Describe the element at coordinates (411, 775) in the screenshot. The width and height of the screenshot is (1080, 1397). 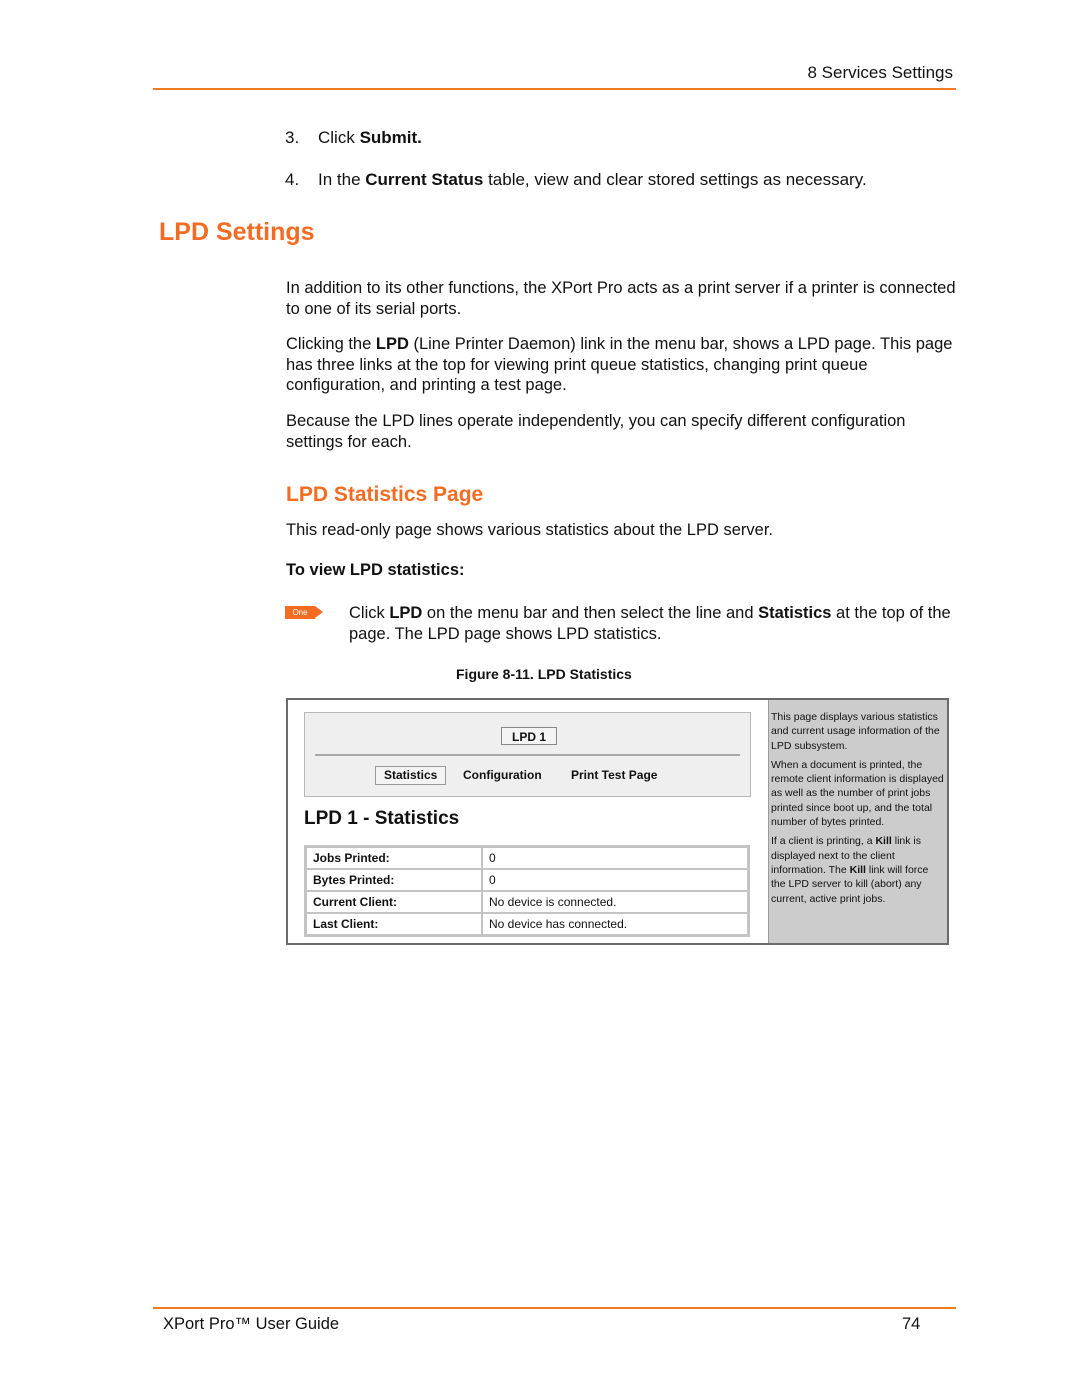
I see `nav-link-statistics: Statistics` at that location.